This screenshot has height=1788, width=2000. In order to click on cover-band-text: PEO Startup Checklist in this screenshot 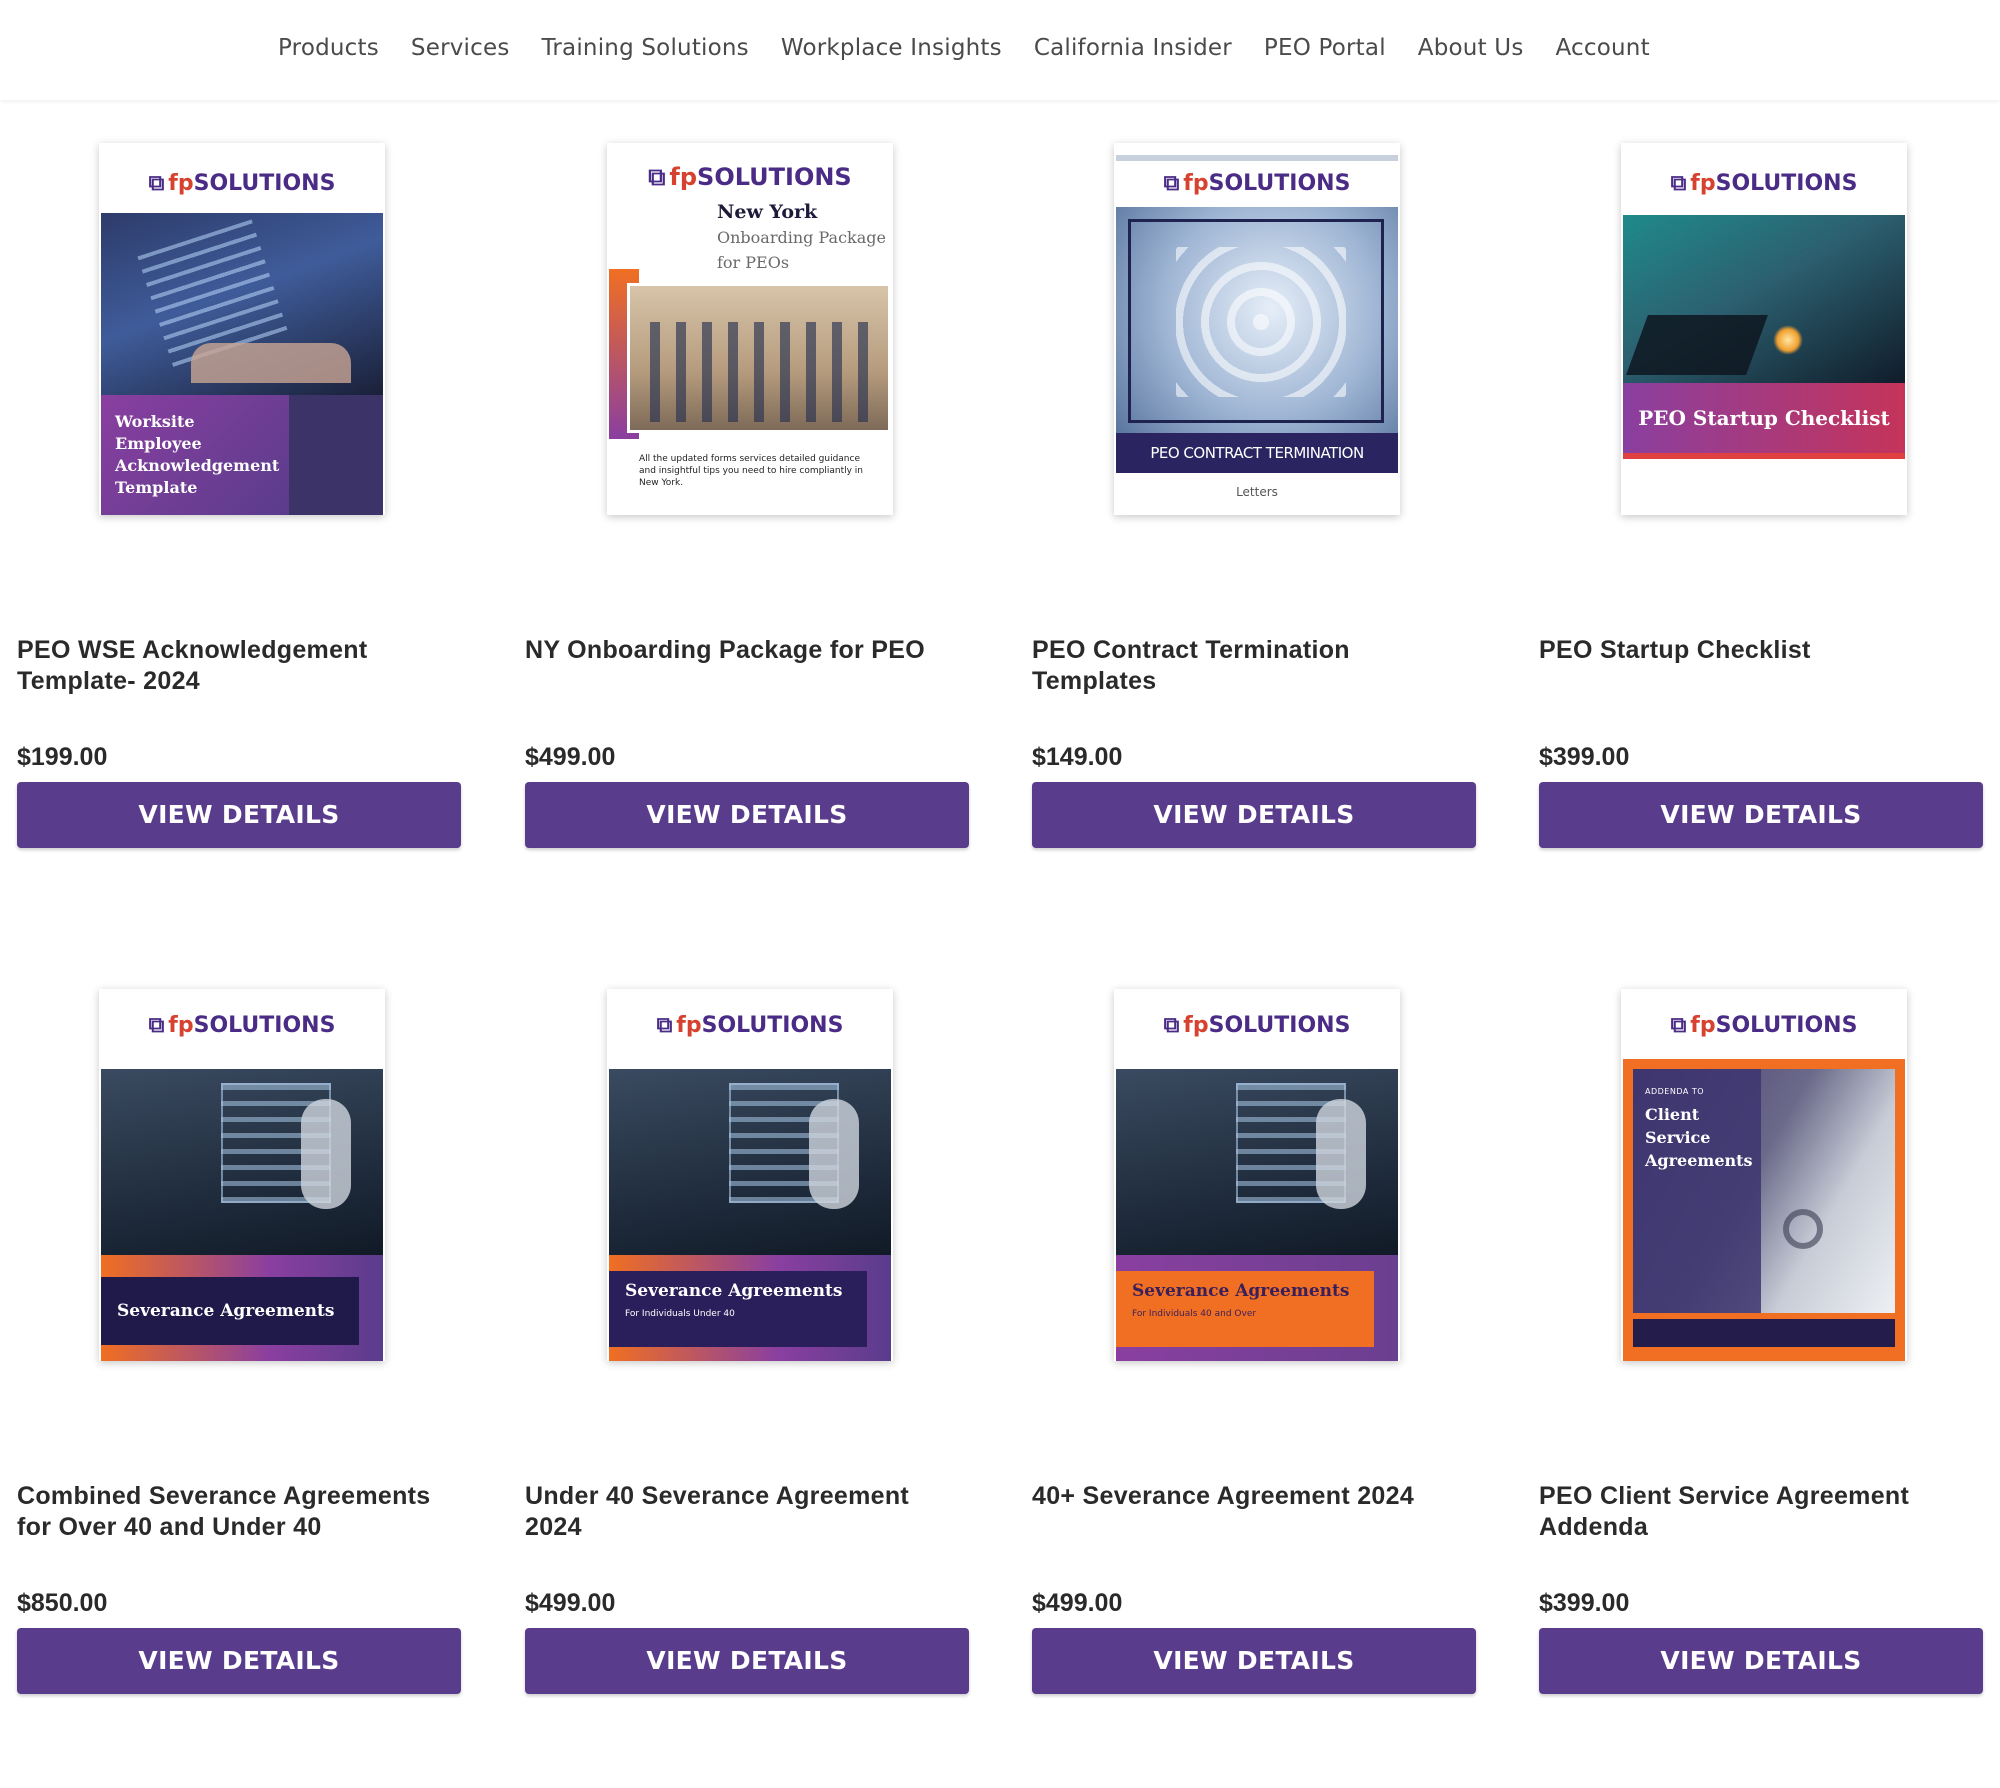, I will do `click(1764, 418)`.